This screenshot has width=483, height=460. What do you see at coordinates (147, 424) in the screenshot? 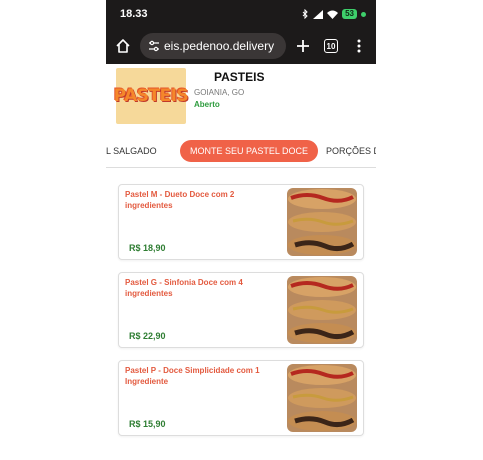
I see `product-price: R$ 15,90` at bounding box center [147, 424].